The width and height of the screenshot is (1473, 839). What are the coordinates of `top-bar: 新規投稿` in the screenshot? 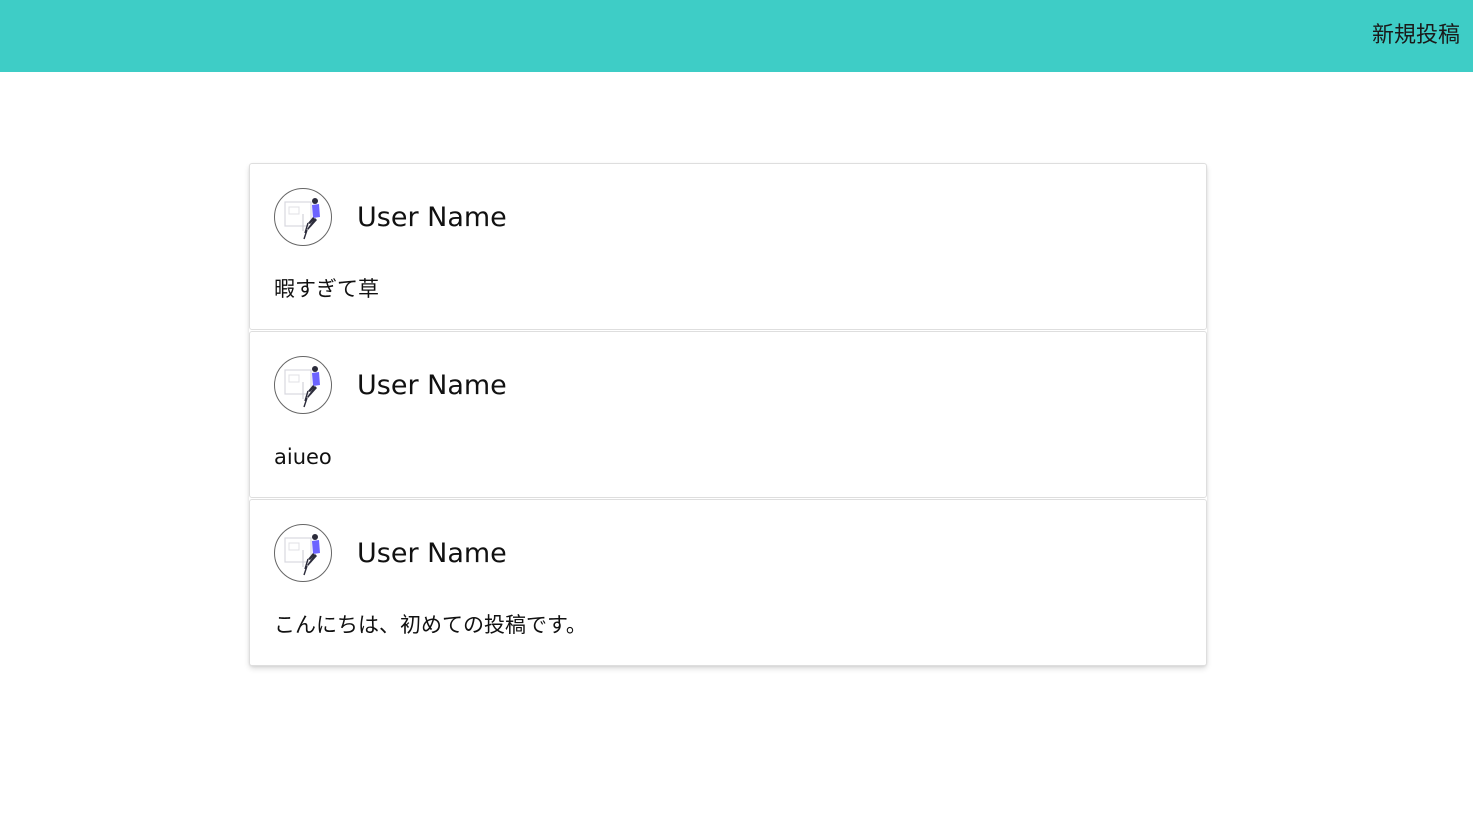 It's located at (736, 36).